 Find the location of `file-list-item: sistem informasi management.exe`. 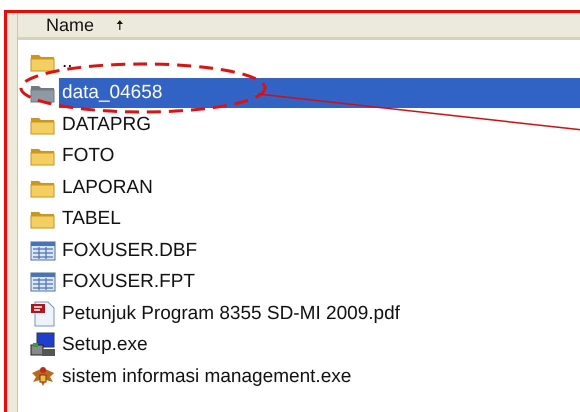

file-list-item: sistem informasi management.exe is located at coordinates (206, 377).